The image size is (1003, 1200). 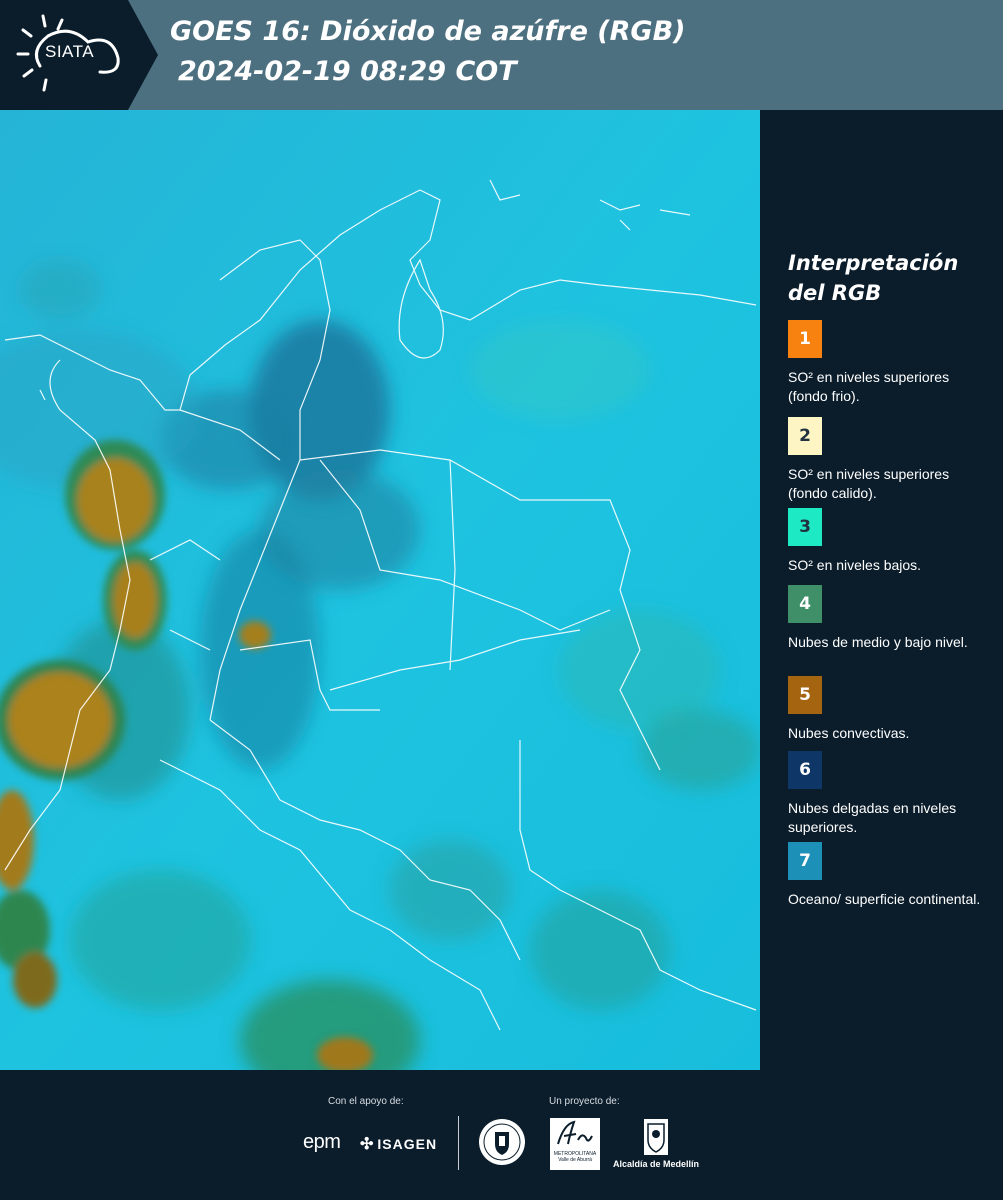 I want to click on project-label: Un proyecto de:, so click(x=584, y=1101).